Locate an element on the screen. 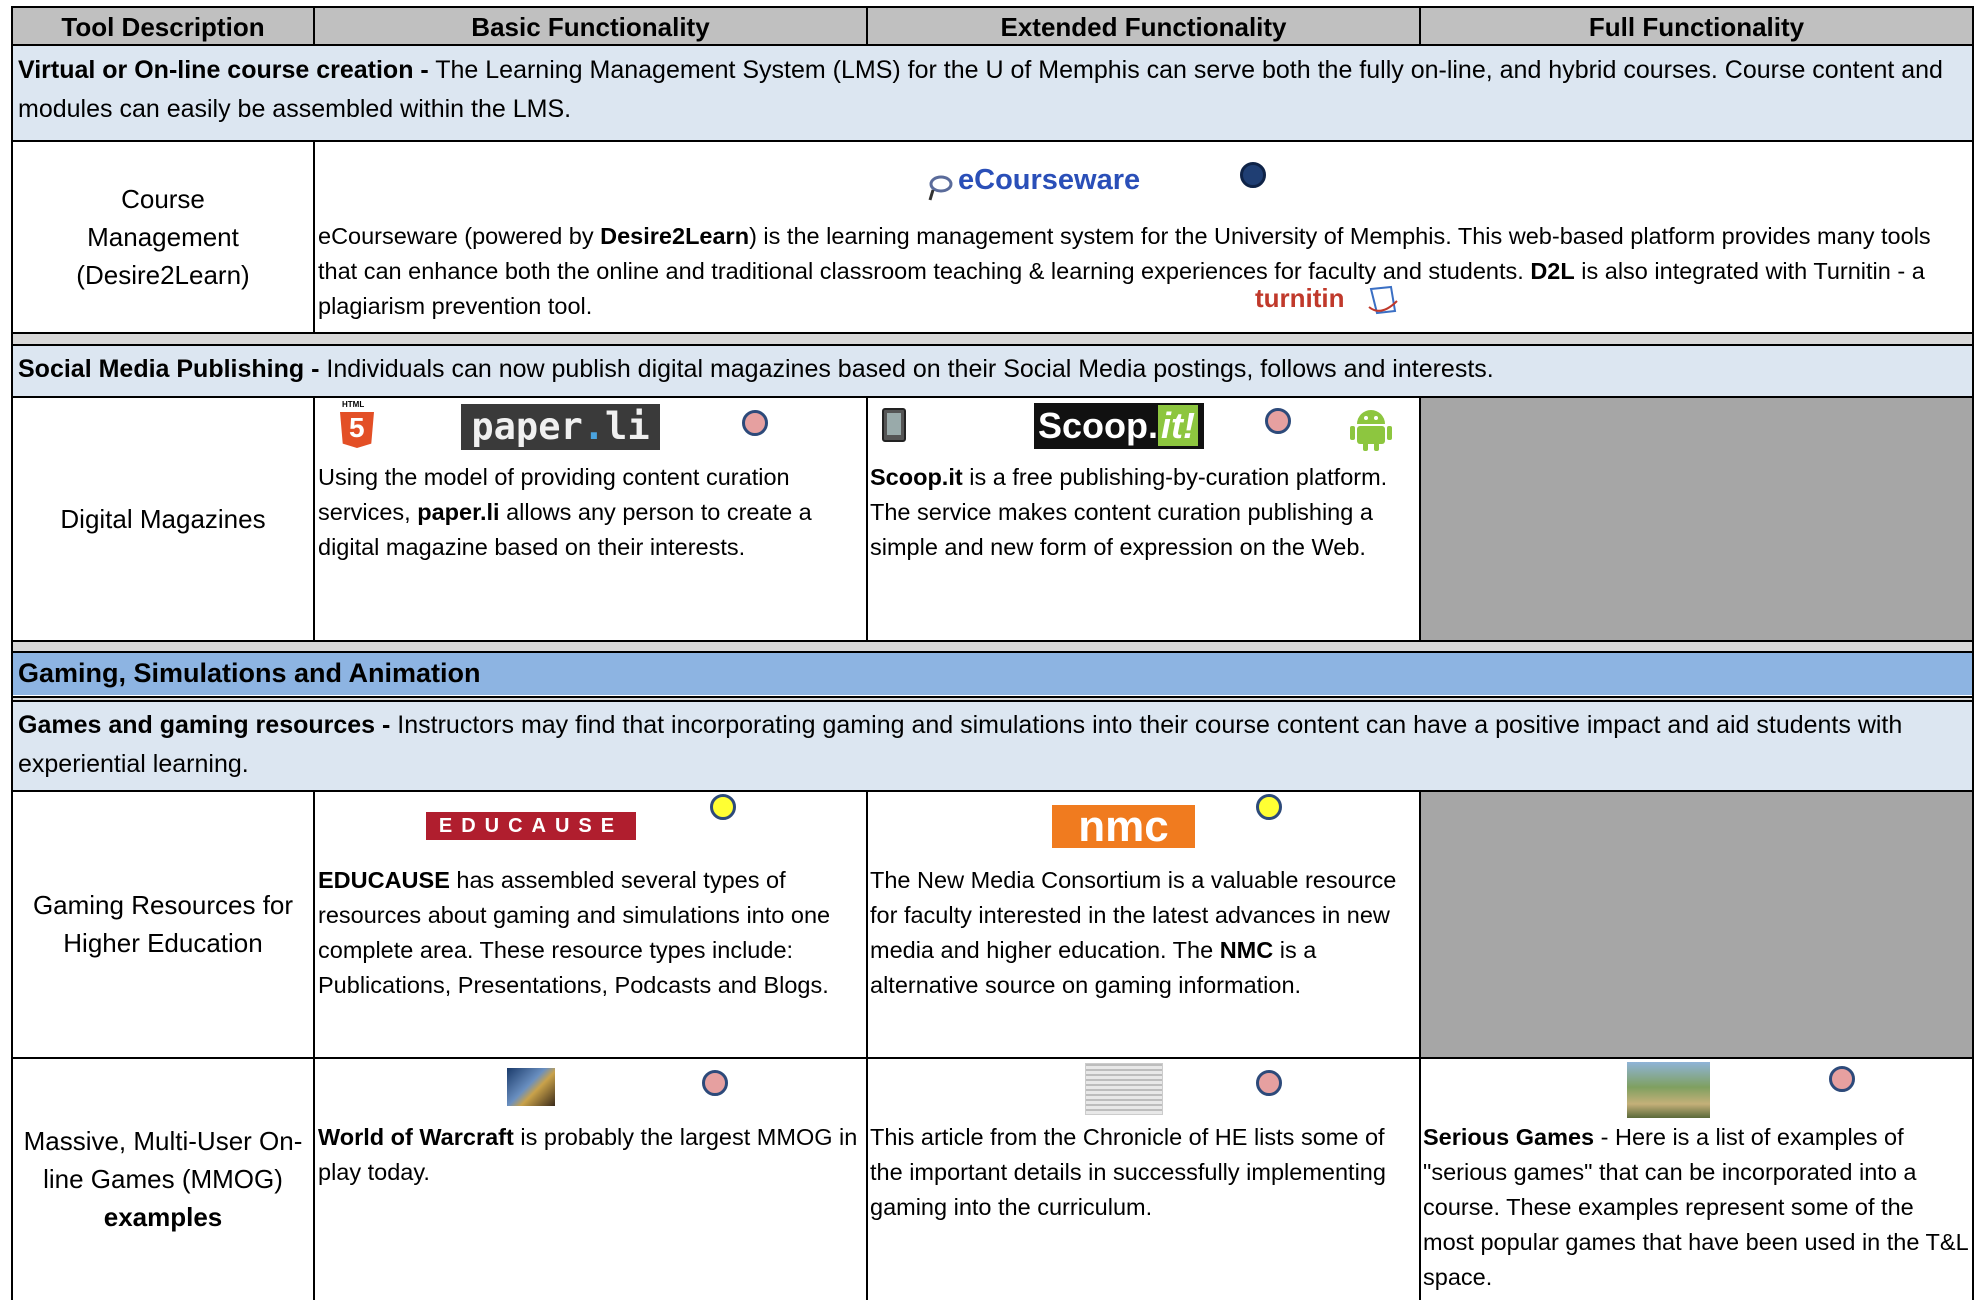  scoopit-logo: Scoop.it! is located at coordinates (1119, 426).